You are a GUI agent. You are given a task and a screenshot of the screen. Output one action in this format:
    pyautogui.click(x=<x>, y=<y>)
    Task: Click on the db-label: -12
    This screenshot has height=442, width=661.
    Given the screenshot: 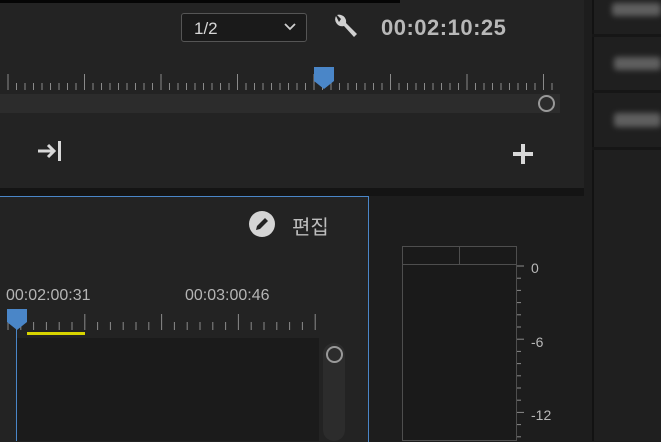 What is the action you would take?
    pyautogui.click(x=541, y=415)
    